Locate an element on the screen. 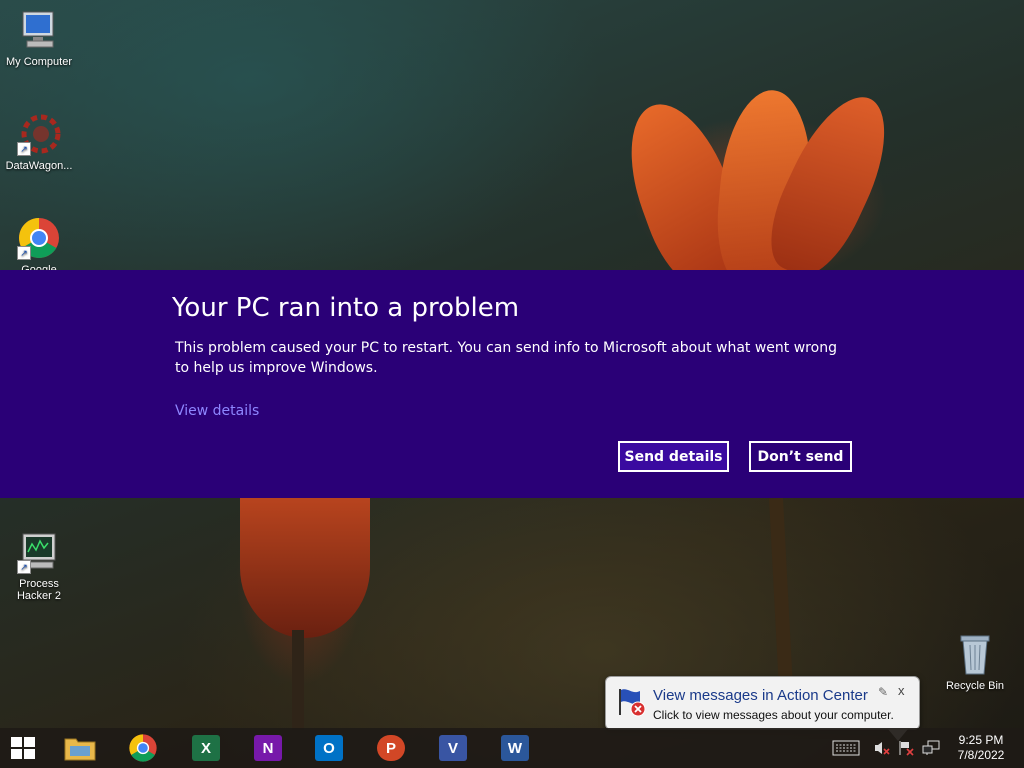 This screenshot has height=768, width=1024. windows-logo-icon is located at coordinates (23, 748).